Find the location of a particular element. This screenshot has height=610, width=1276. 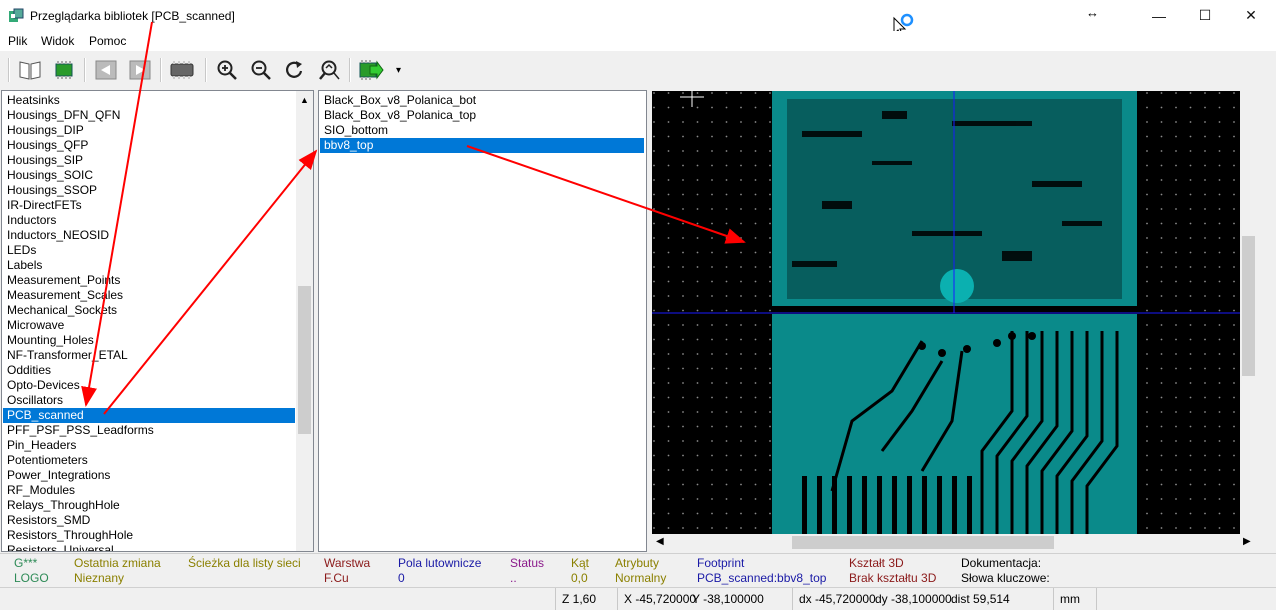

status-header: Footprint is located at coordinates (721, 563).